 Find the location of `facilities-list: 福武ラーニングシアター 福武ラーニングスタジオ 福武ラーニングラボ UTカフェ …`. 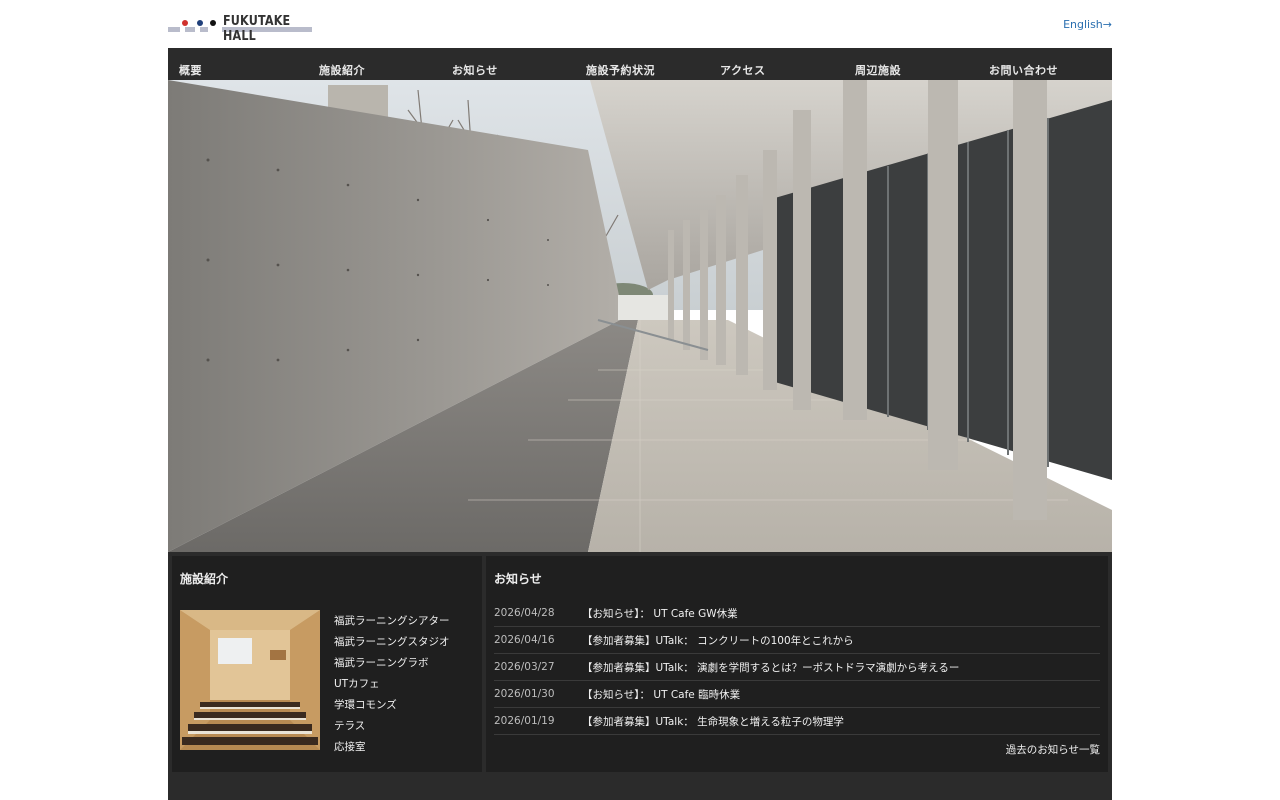

facilities-list: 福武ラーニングシアター 福武ラーニングスタジオ 福武ラーニングラボ UTカフェ … is located at coordinates (392, 681).